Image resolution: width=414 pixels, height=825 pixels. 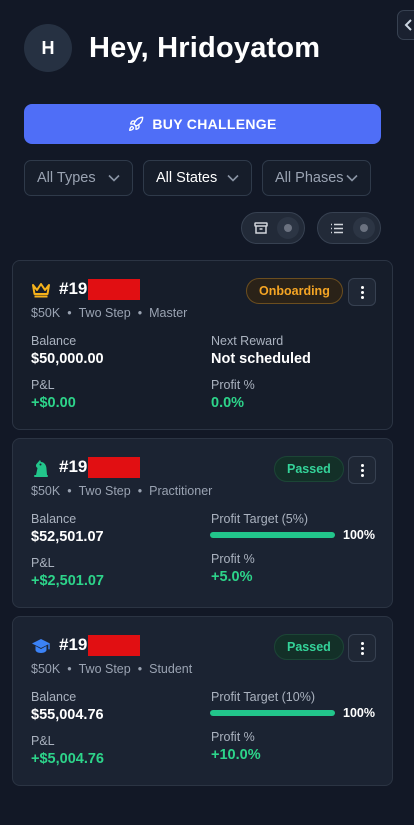 I want to click on filter-types-label: All Types, so click(x=66, y=178).